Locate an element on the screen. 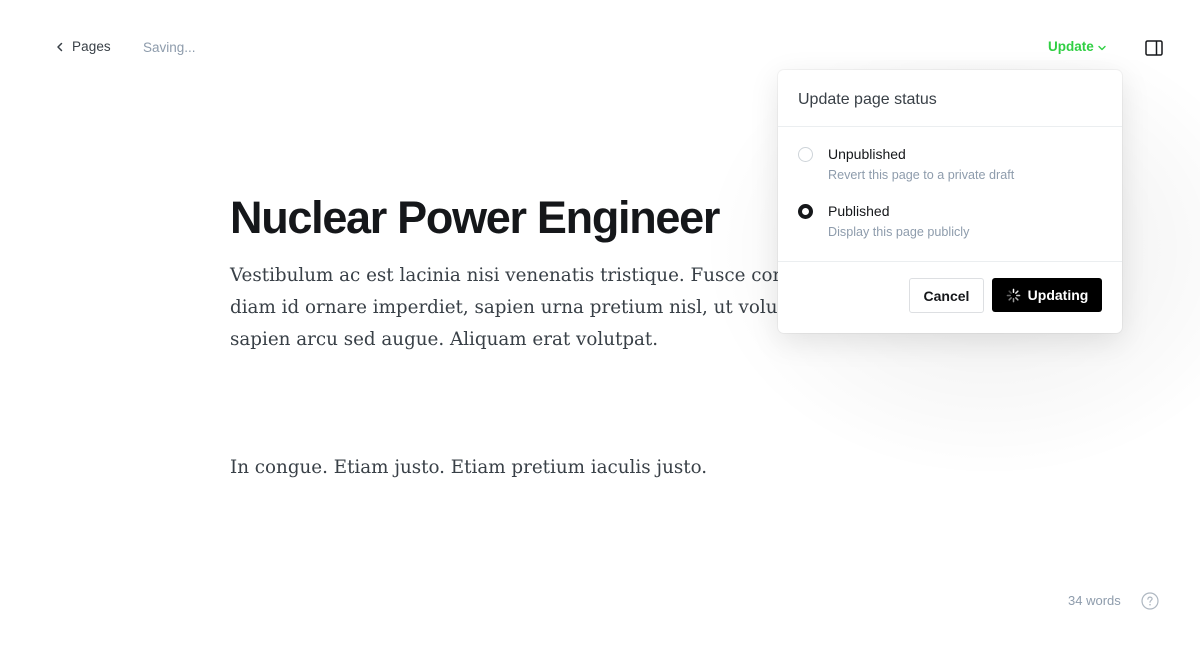 This screenshot has height=648, width=1200. update-dropdown-button: Update is located at coordinates (1077, 46).